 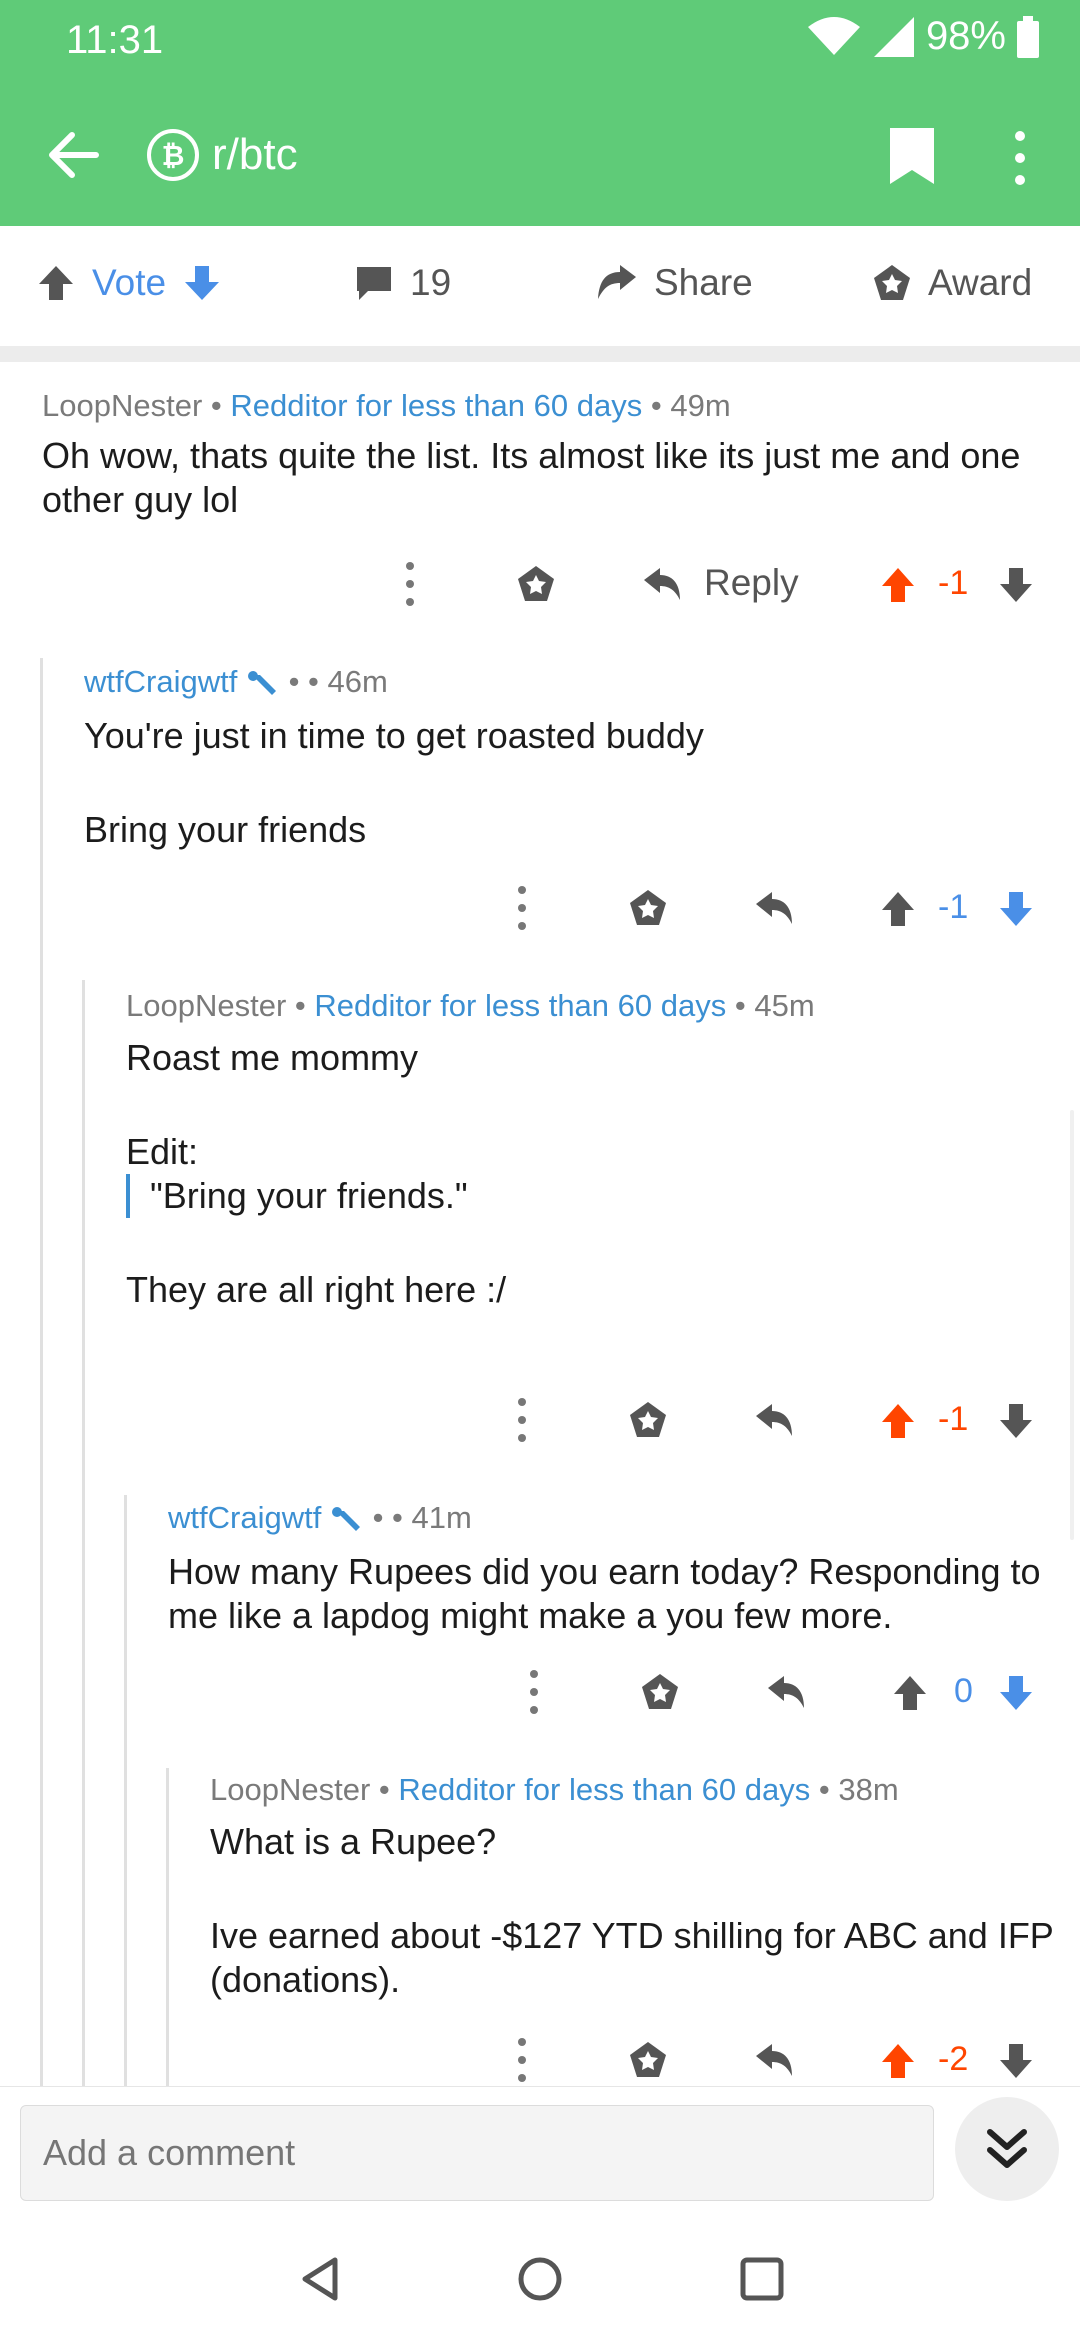 What do you see at coordinates (923, 36) in the screenshot?
I see `status-icons: 98%` at bounding box center [923, 36].